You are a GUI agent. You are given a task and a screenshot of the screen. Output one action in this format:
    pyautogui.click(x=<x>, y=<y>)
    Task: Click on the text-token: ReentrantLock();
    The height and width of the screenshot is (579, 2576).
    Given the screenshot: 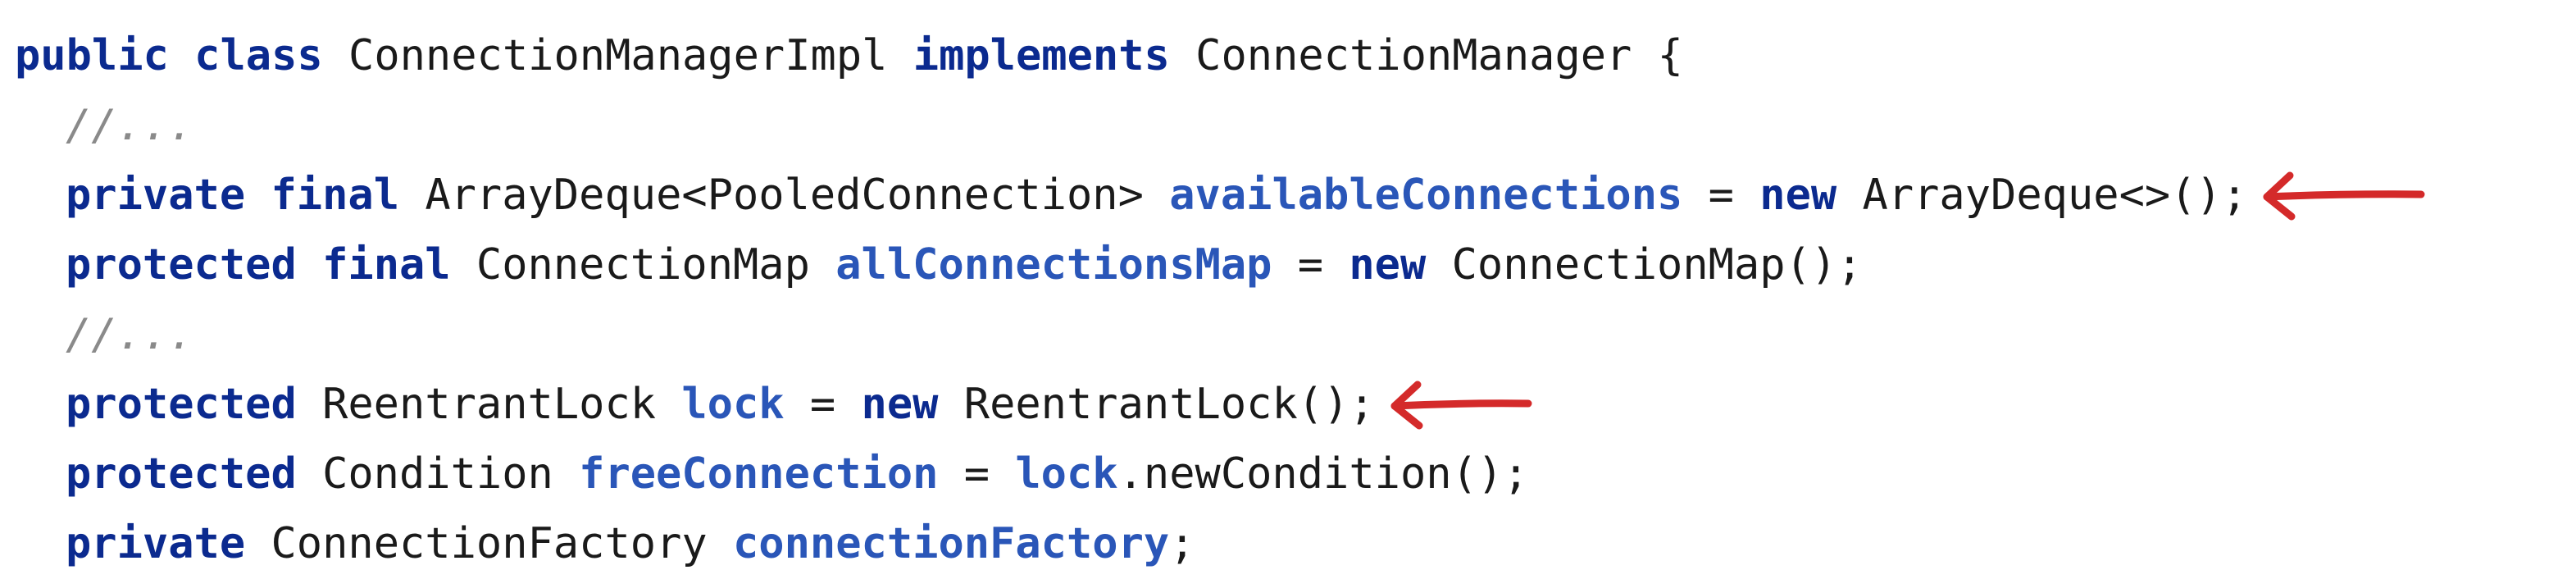 What is the action you would take?
    pyautogui.click(x=1156, y=404)
    